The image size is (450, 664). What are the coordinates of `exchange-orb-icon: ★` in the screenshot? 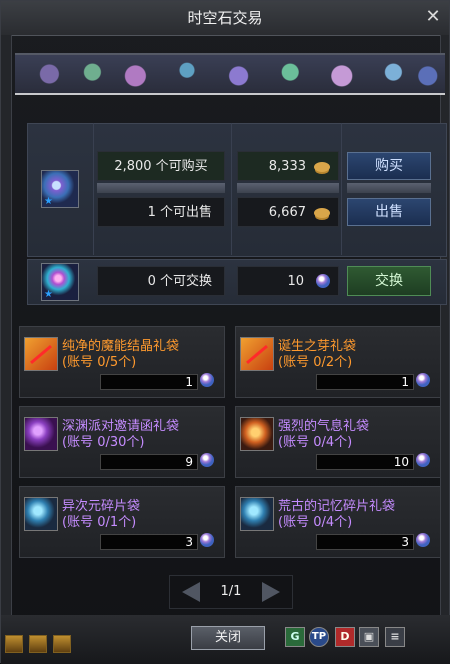 It's located at (60, 282).